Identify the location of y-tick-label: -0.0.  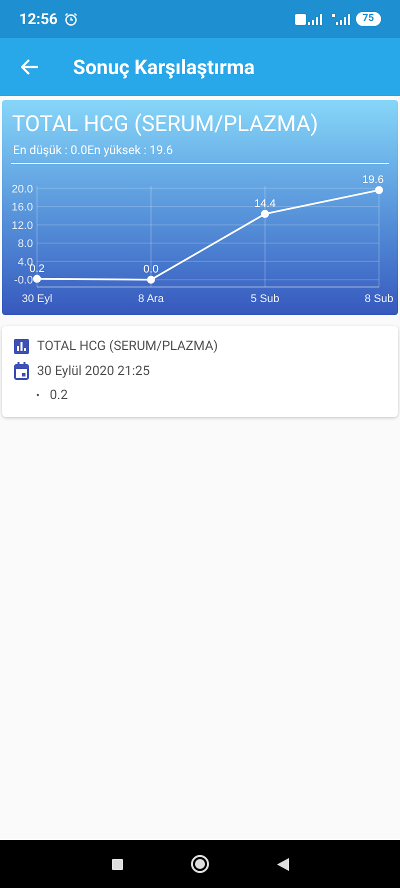
(23, 280).